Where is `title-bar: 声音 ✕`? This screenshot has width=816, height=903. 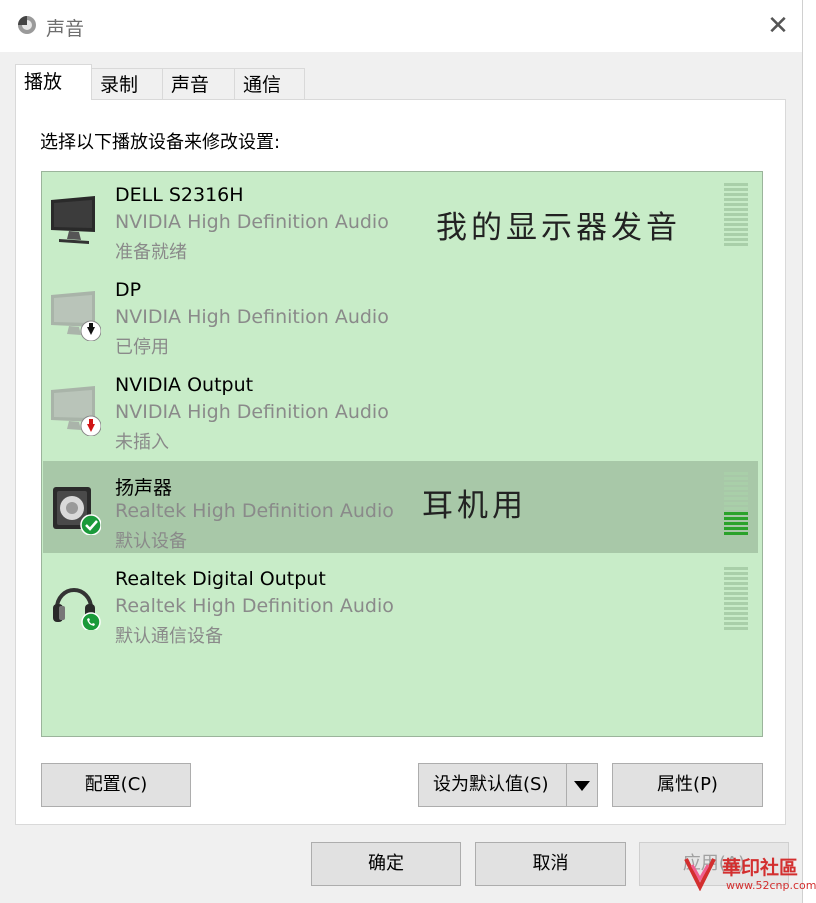 title-bar: 声音 ✕ is located at coordinates (401, 26).